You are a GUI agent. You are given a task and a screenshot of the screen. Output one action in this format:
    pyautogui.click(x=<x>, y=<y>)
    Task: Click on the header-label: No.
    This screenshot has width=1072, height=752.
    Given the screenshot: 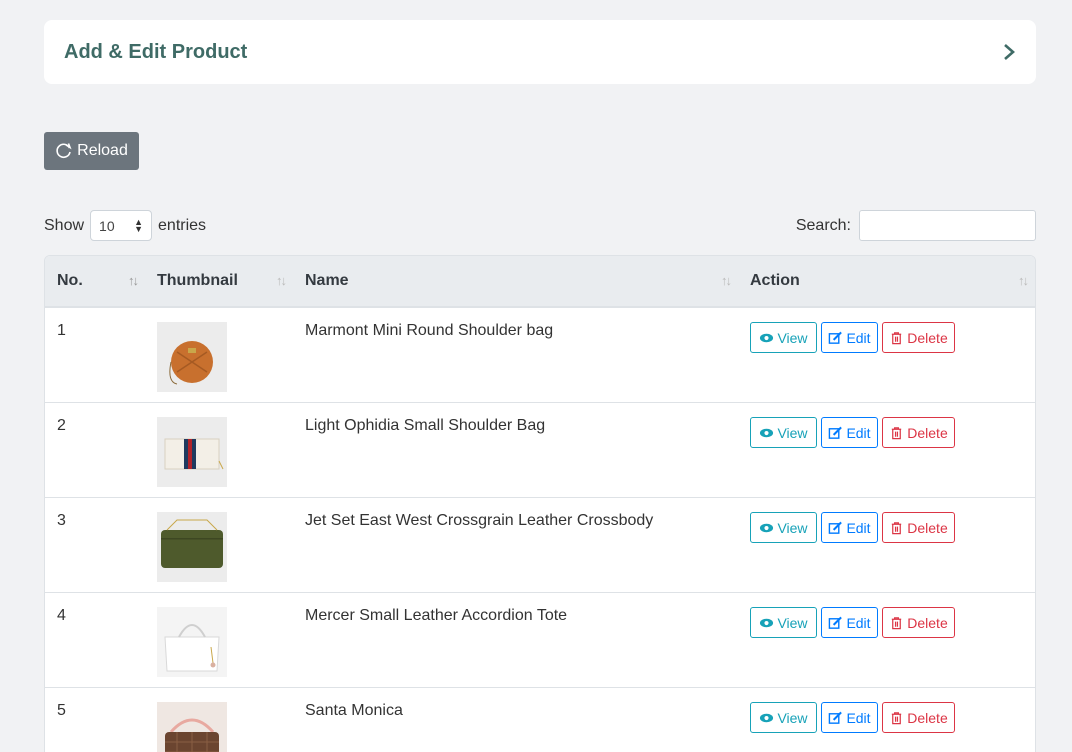 What is the action you would take?
    pyautogui.click(x=70, y=280)
    